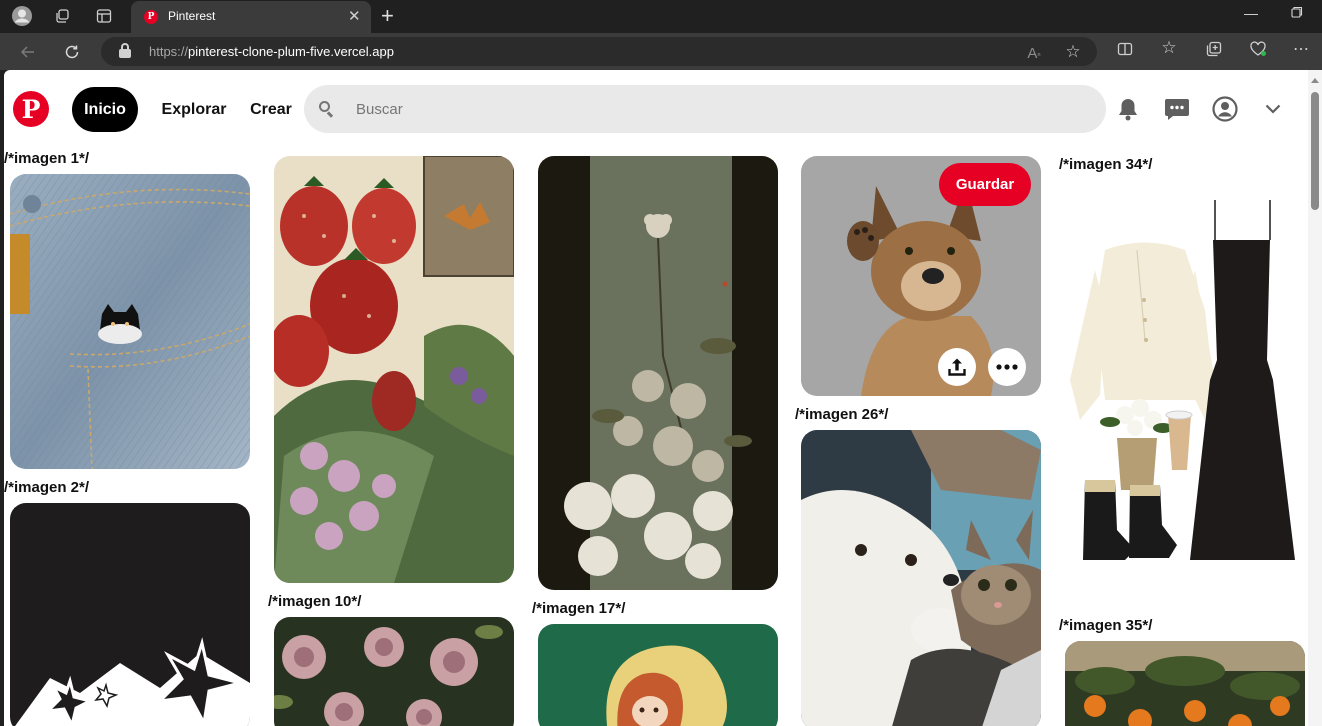  I want to click on share-pin-button, so click(957, 367).